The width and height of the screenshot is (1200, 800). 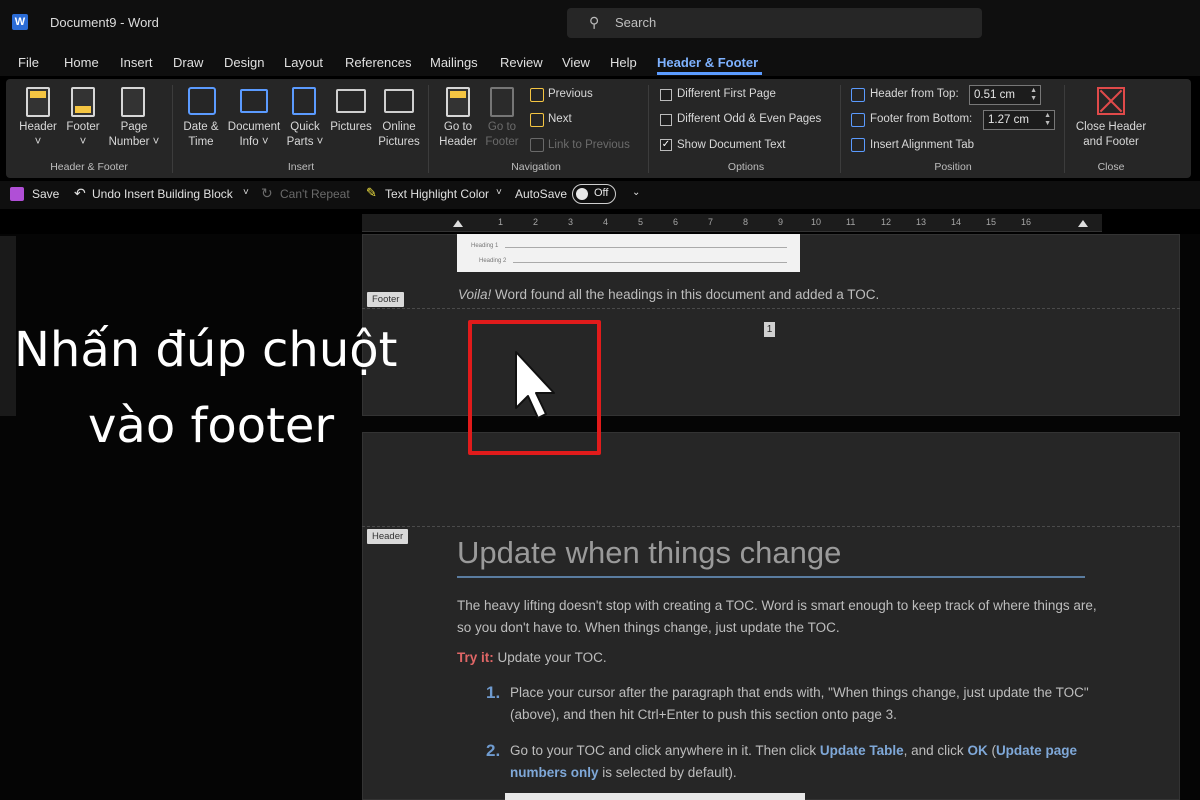 What do you see at coordinates (935, 750) in the screenshot?
I see `step2-text: , and click` at bounding box center [935, 750].